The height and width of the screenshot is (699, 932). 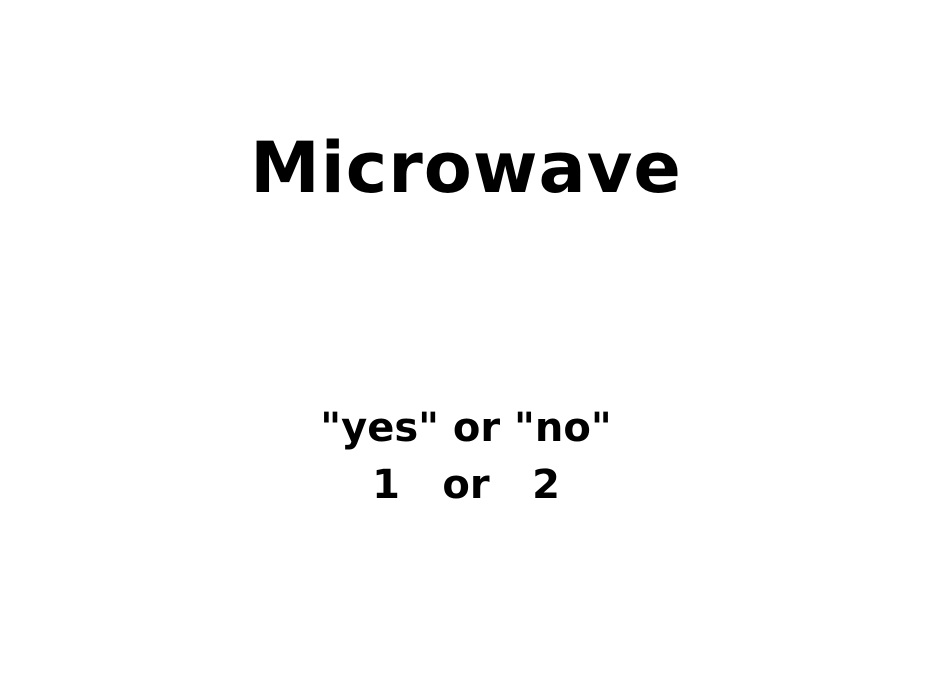 I want to click on answer-option-number-line: 1 or 2, so click(x=466, y=485).